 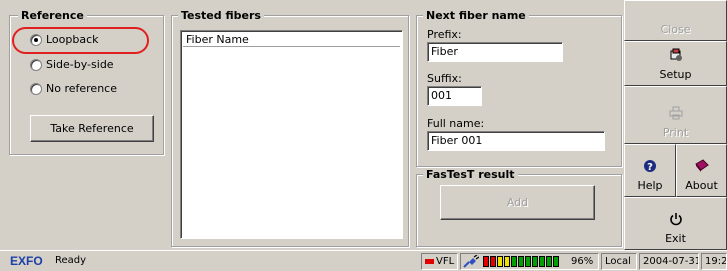 What do you see at coordinates (676, 221) in the screenshot?
I see `power-icon` at bounding box center [676, 221].